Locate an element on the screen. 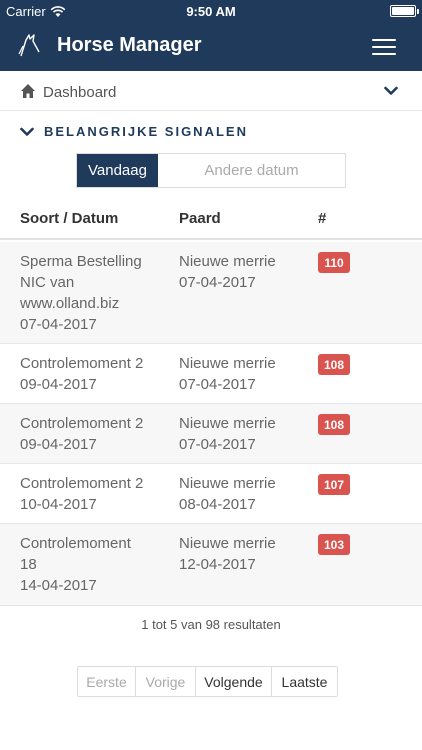  status-bar: Carrier 9:50 AM is located at coordinates (211, 11).